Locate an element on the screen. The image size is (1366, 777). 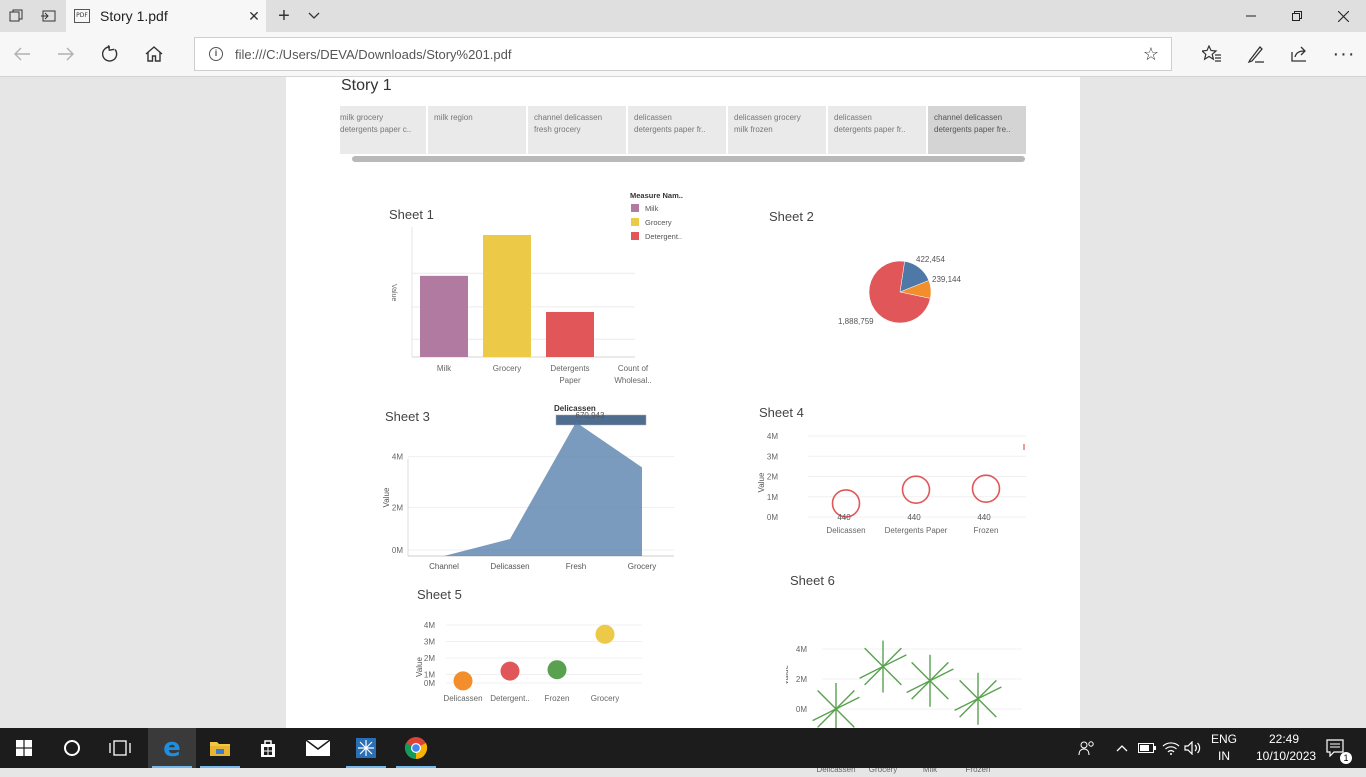
battery-icon is located at coordinates (1147, 748).